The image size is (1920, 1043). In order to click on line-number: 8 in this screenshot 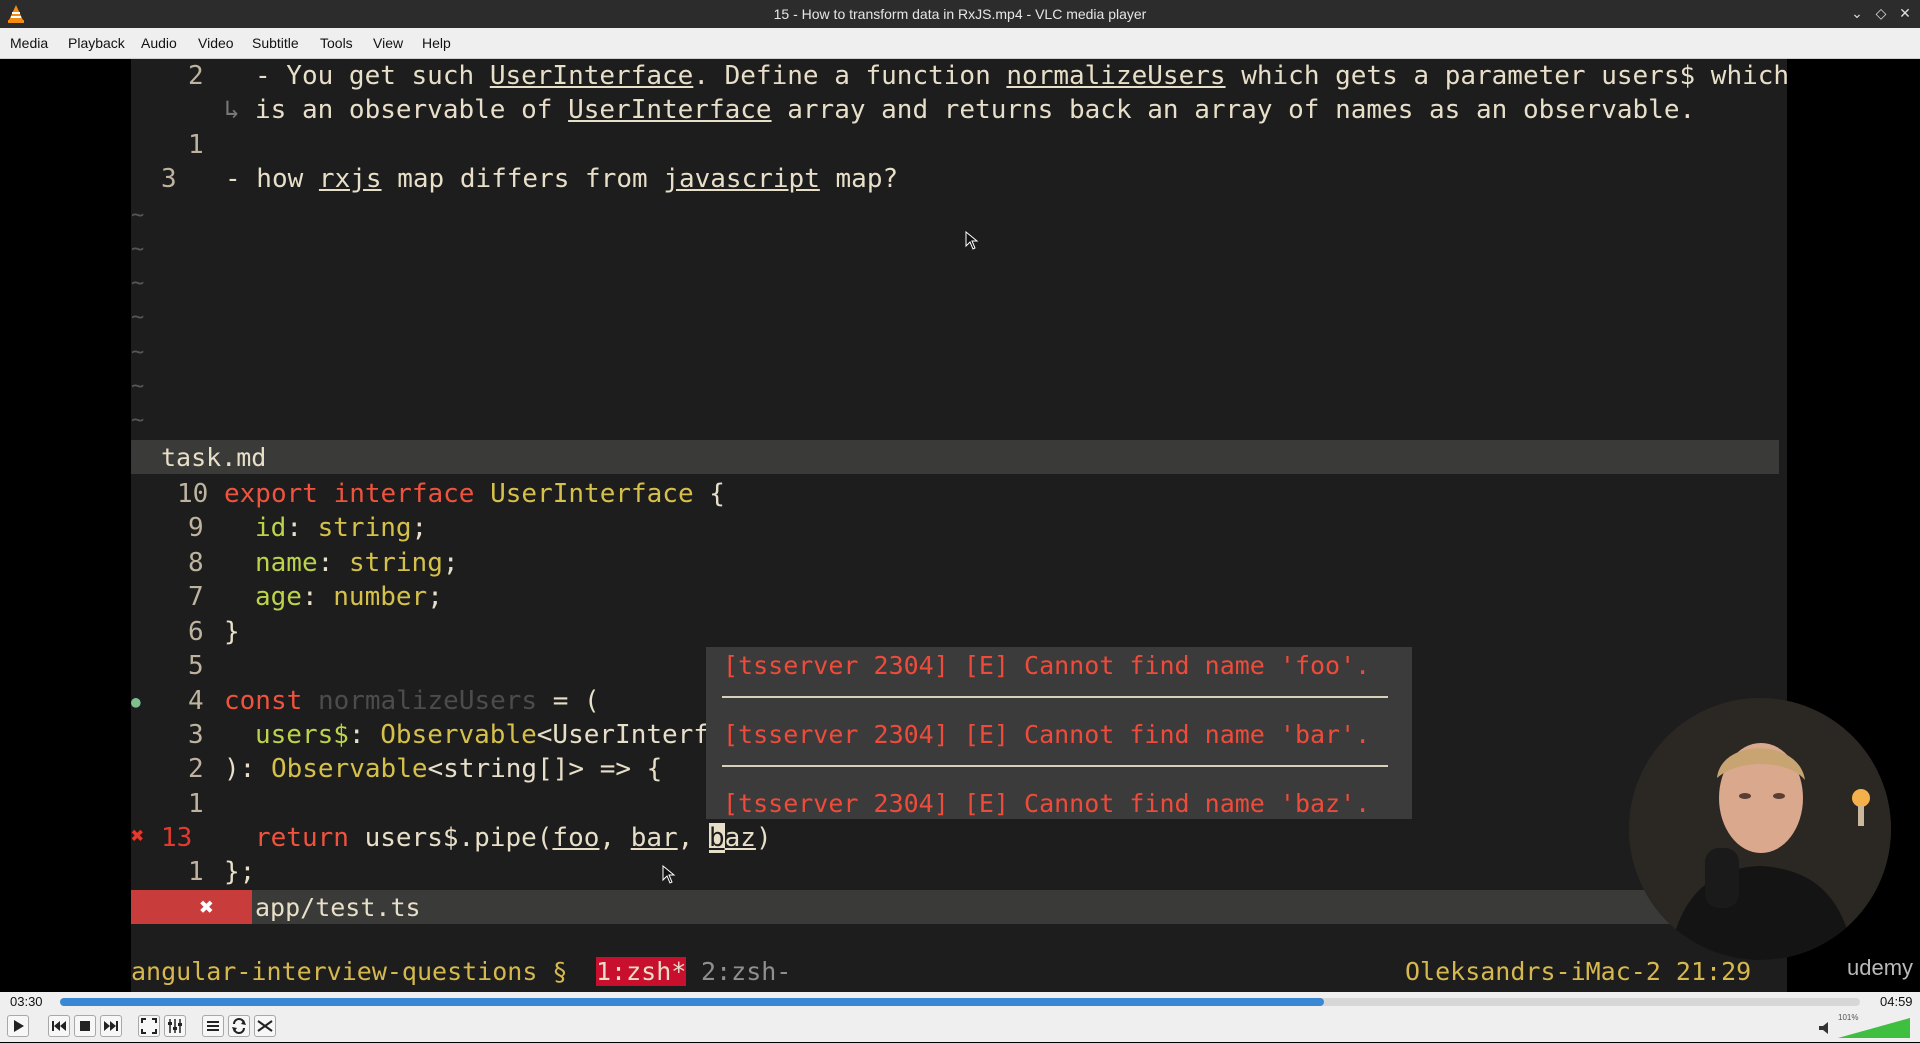, I will do `click(196, 563)`.